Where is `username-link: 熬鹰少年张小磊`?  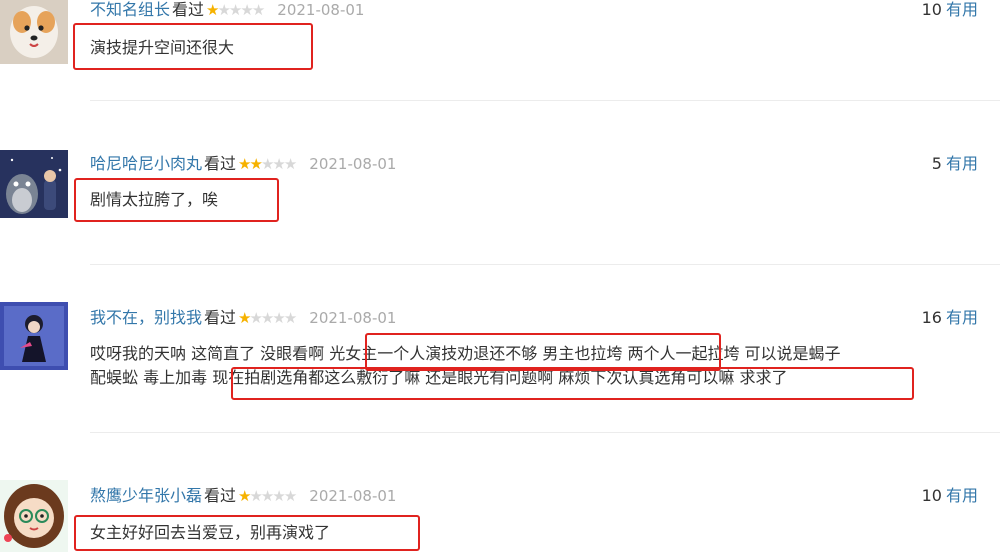 username-link: 熬鹰少年张小磊 is located at coordinates (146, 495).